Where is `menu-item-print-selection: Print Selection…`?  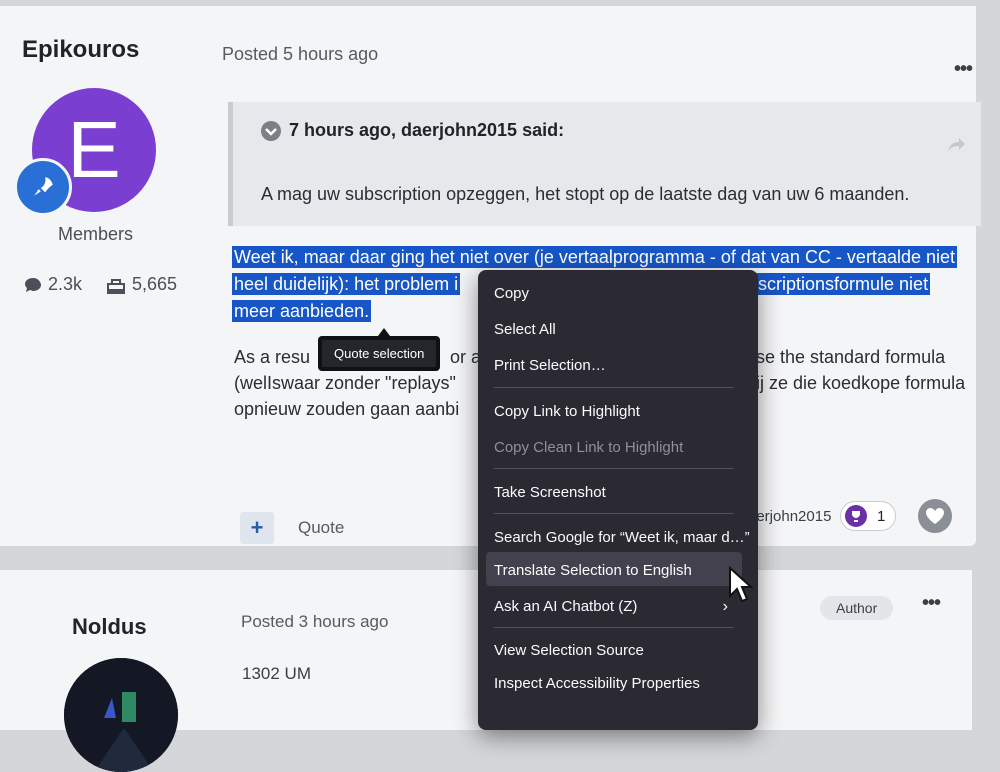
menu-item-print-selection: Print Selection… is located at coordinates (550, 365).